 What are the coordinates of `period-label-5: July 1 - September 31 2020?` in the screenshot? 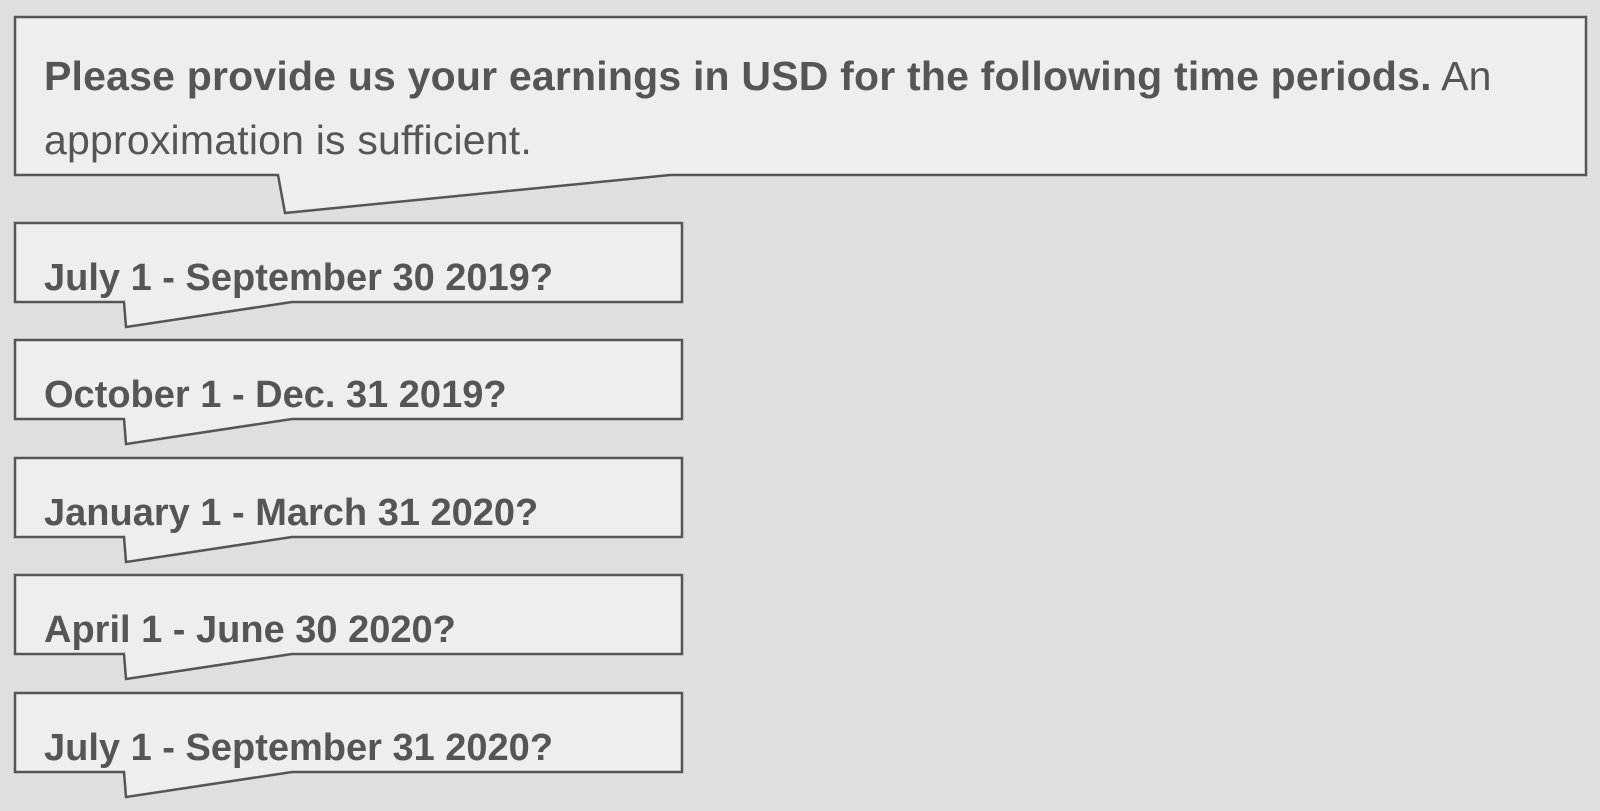 It's located at (299, 748).